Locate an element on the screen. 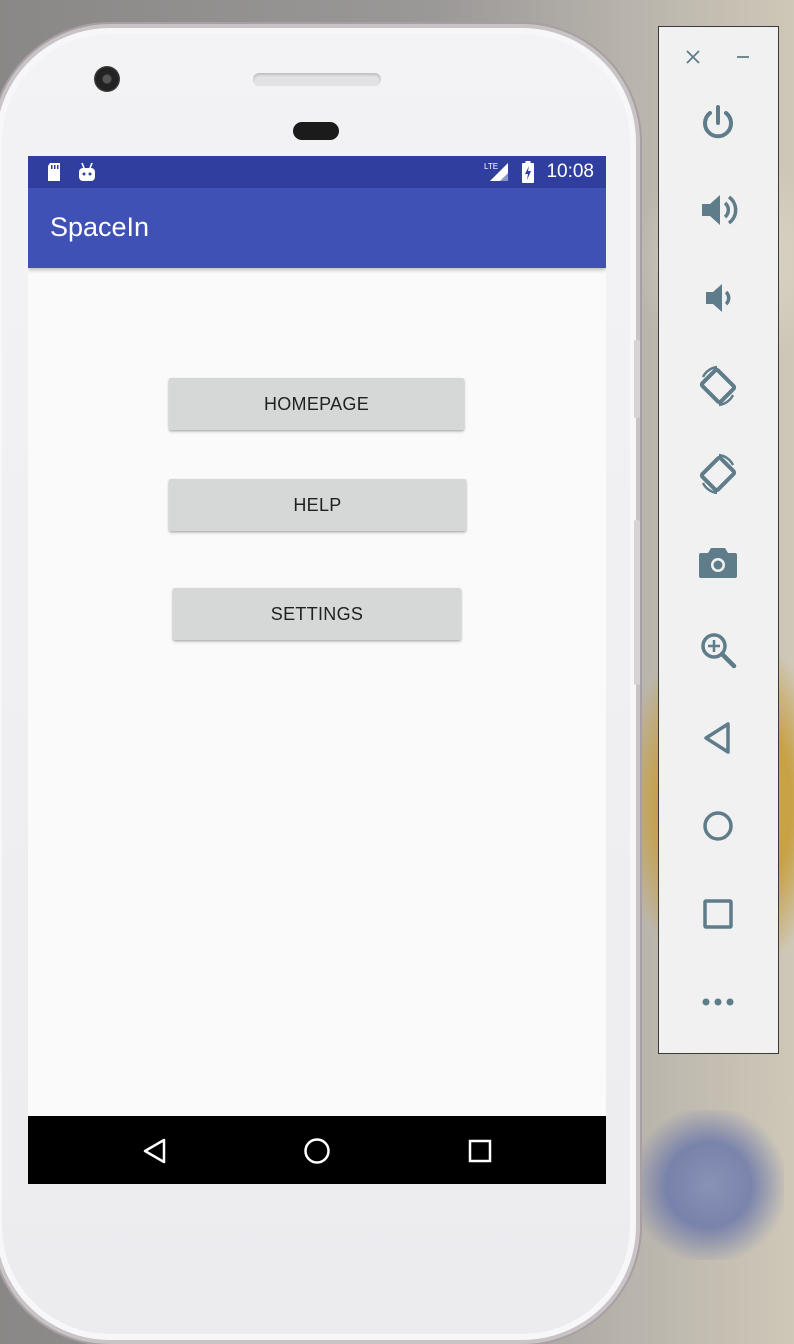 This screenshot has height=1344, width=794. status-bar: LTE 10:08 is located at coordinates (317, 172).